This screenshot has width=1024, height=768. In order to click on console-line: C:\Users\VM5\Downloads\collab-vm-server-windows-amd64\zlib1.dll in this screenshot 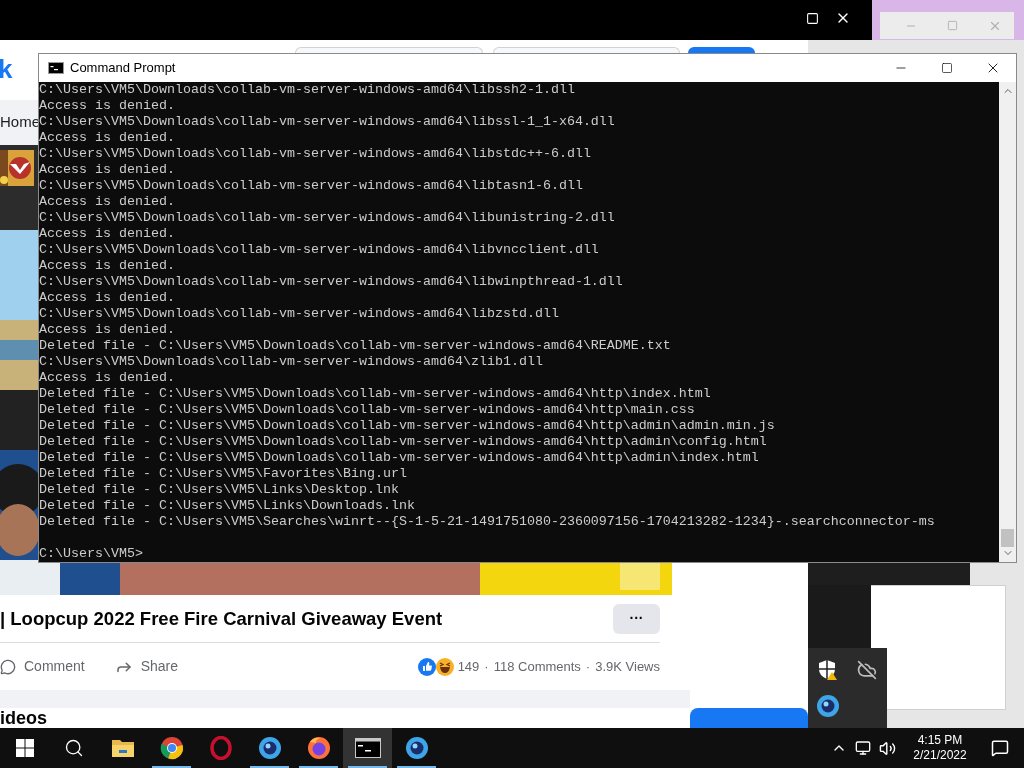, I will do `click(291, 362)`.